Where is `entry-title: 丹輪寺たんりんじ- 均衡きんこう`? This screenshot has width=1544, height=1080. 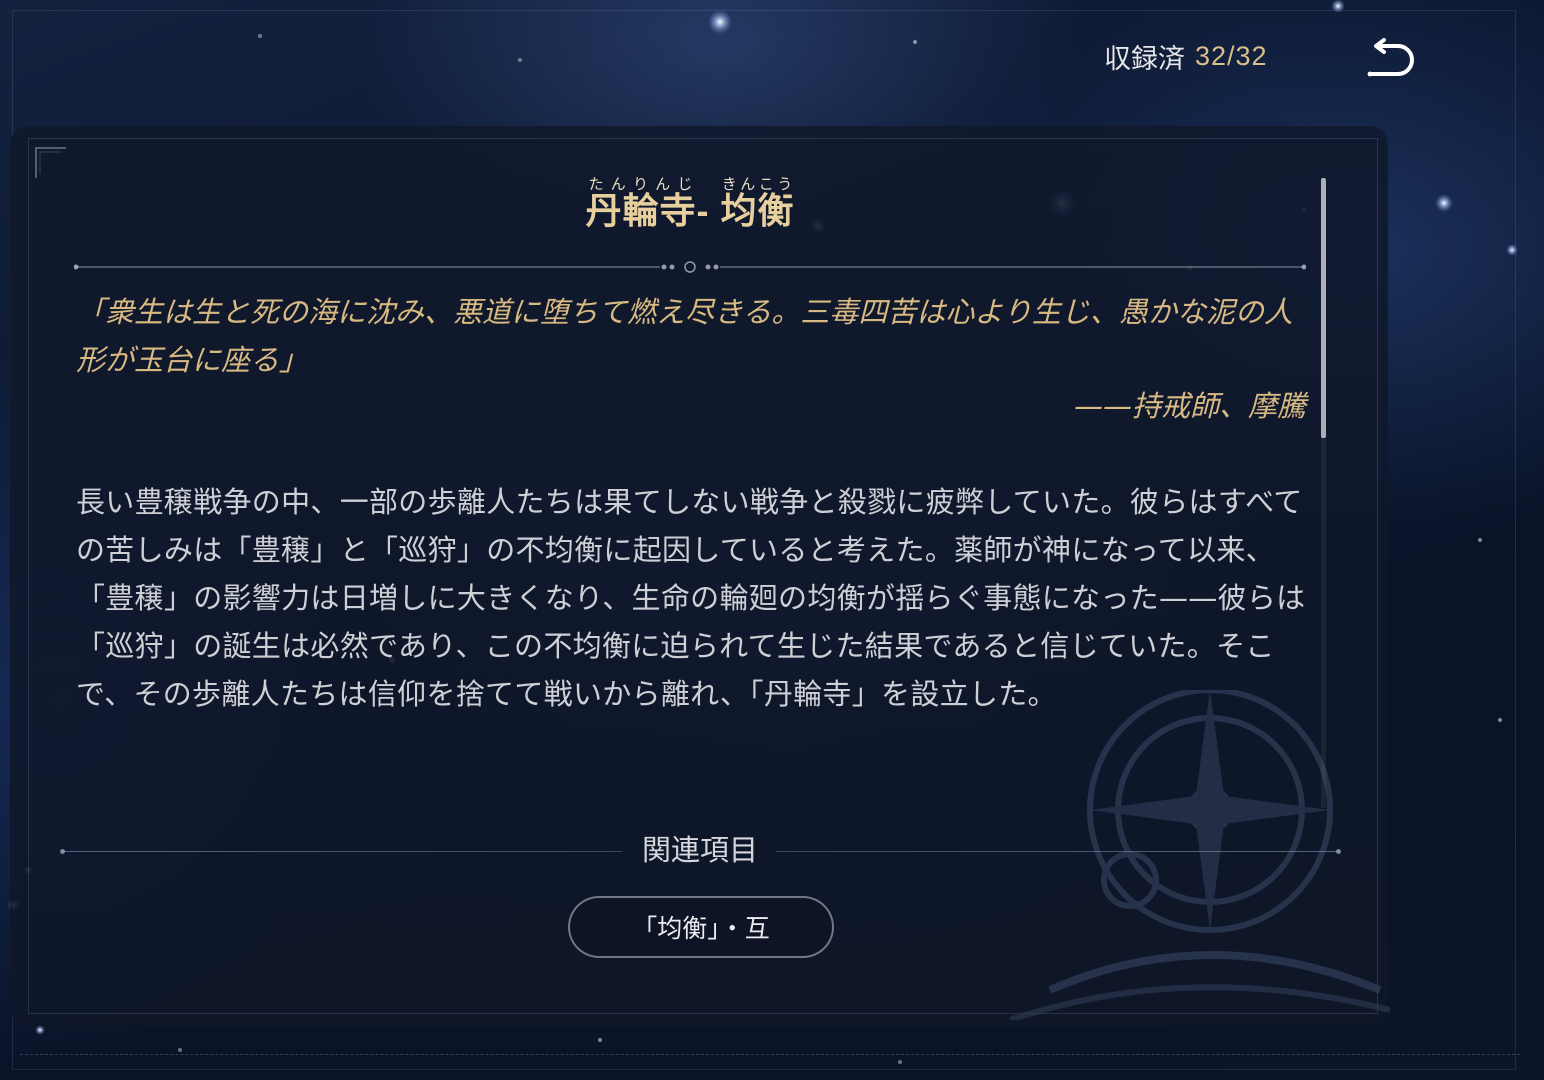 entry-title: 丹輪寺たんりんじ- 均衡きんこう is located at coordinates (690, 211).